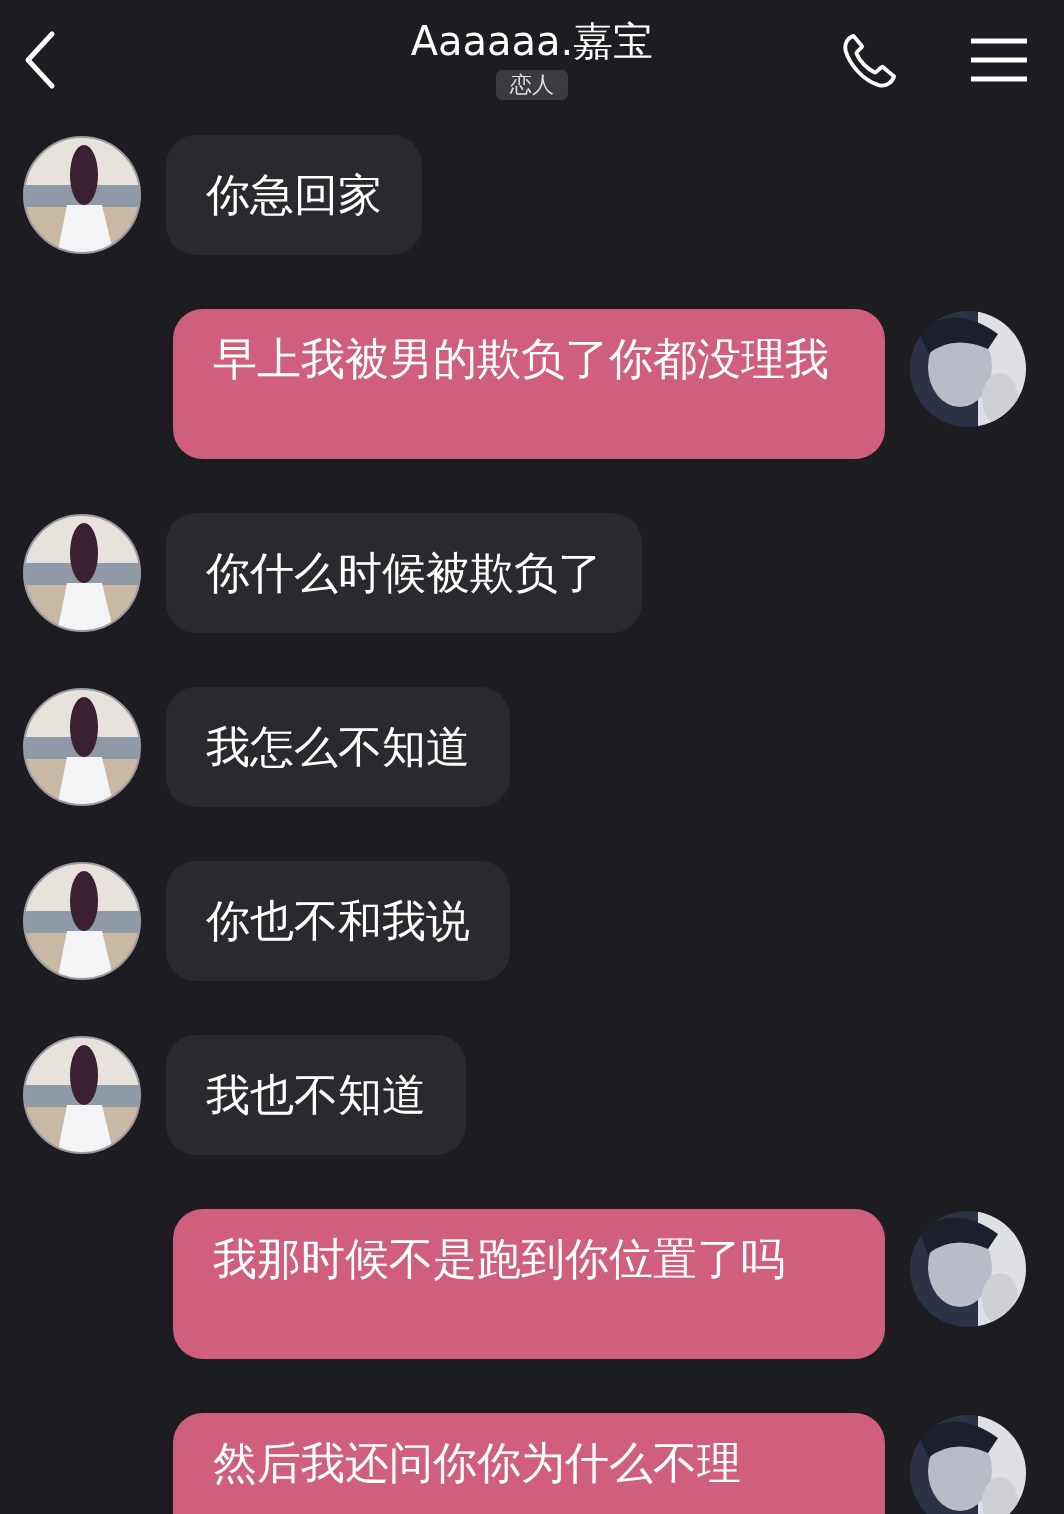 The height and width of the screenshot is (1514, 1064). I want to click on received-message: 你什么时候被欺负了, so click(404, 573).